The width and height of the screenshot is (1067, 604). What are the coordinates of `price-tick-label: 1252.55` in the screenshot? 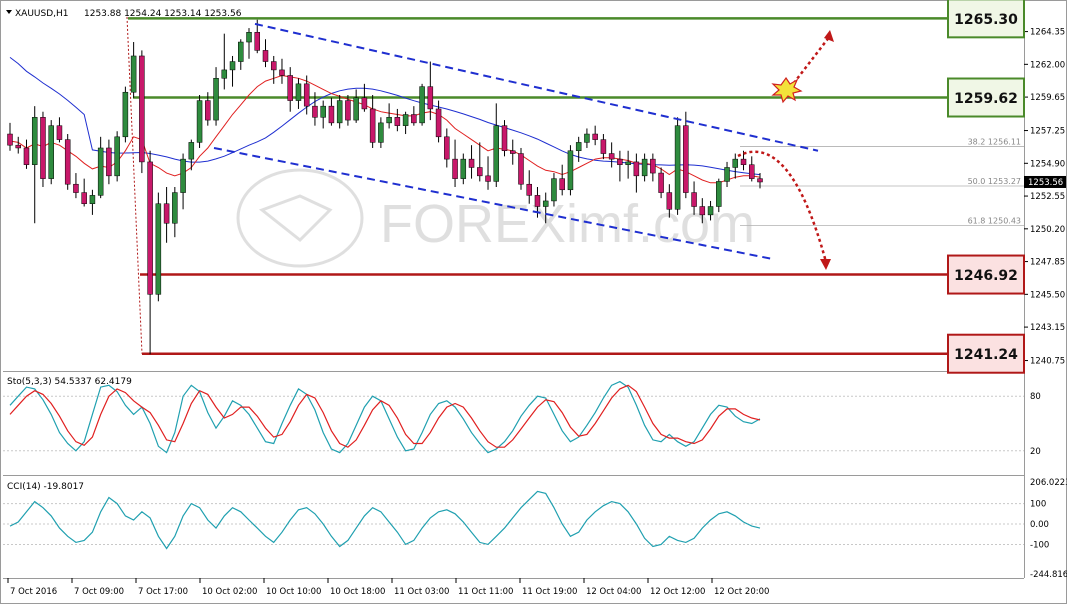 It's located at (1047, 197).